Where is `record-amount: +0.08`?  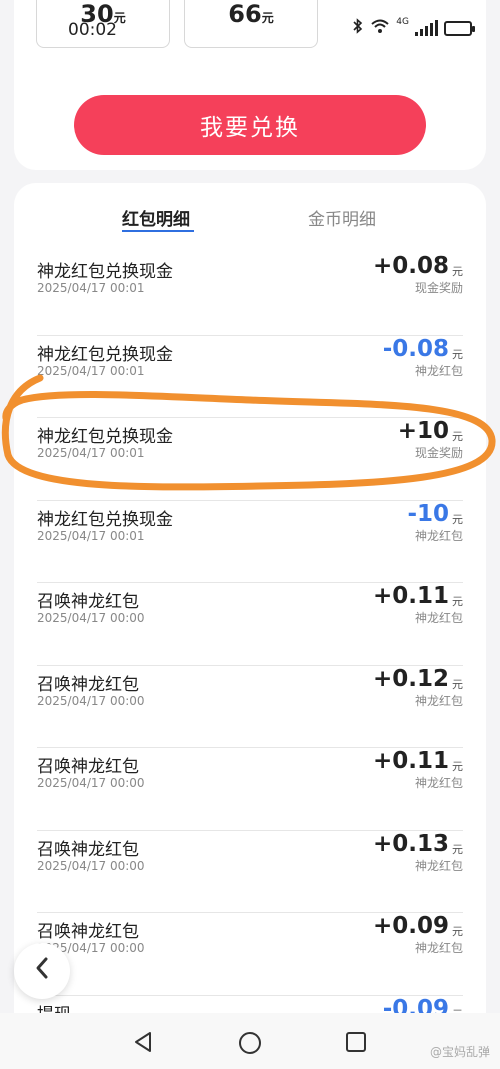
record-amount: +0.08 is located at coordinates (410, 266).